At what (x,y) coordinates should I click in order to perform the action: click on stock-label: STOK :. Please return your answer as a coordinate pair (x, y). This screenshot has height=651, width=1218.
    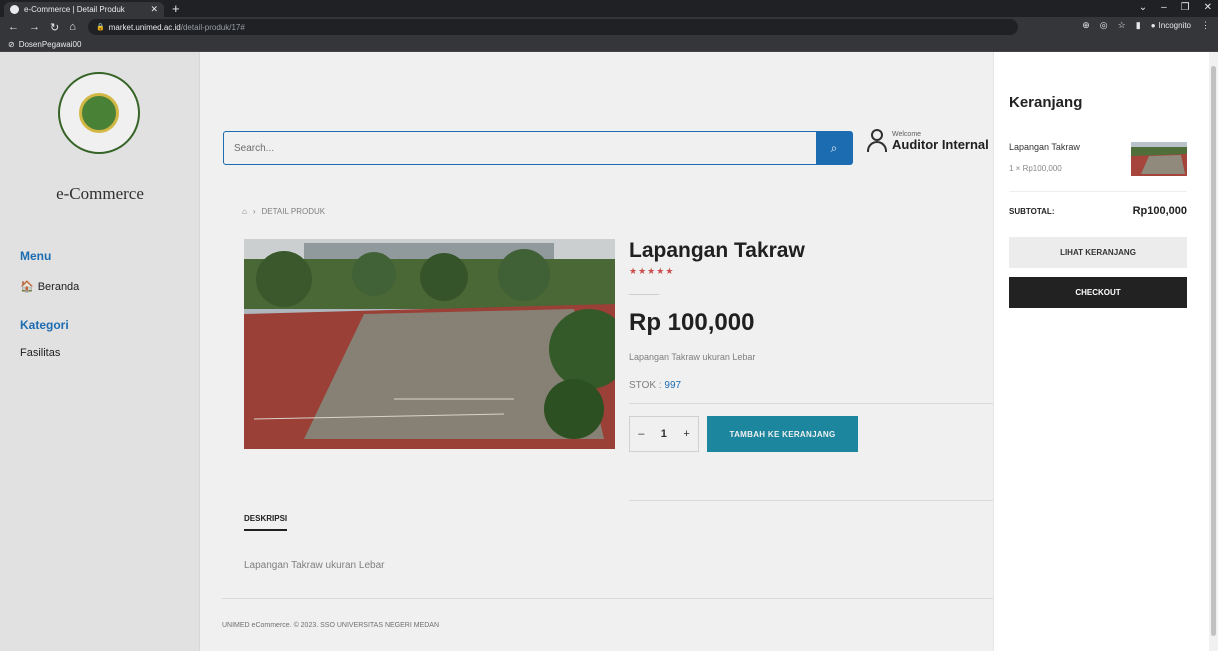
    Looking at the image, I should click on (645, 385).